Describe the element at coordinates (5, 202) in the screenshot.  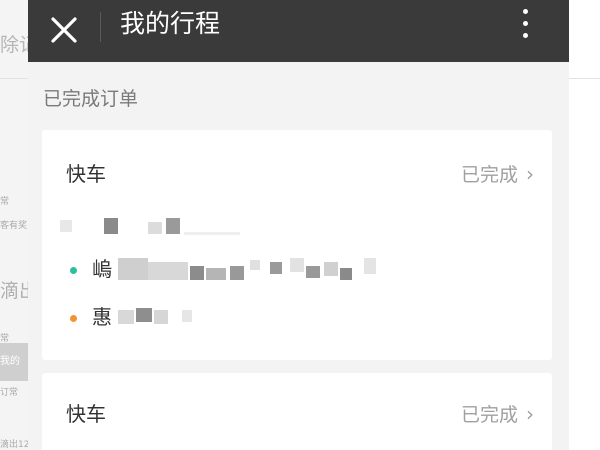
I see `background-text: 常` at that location.